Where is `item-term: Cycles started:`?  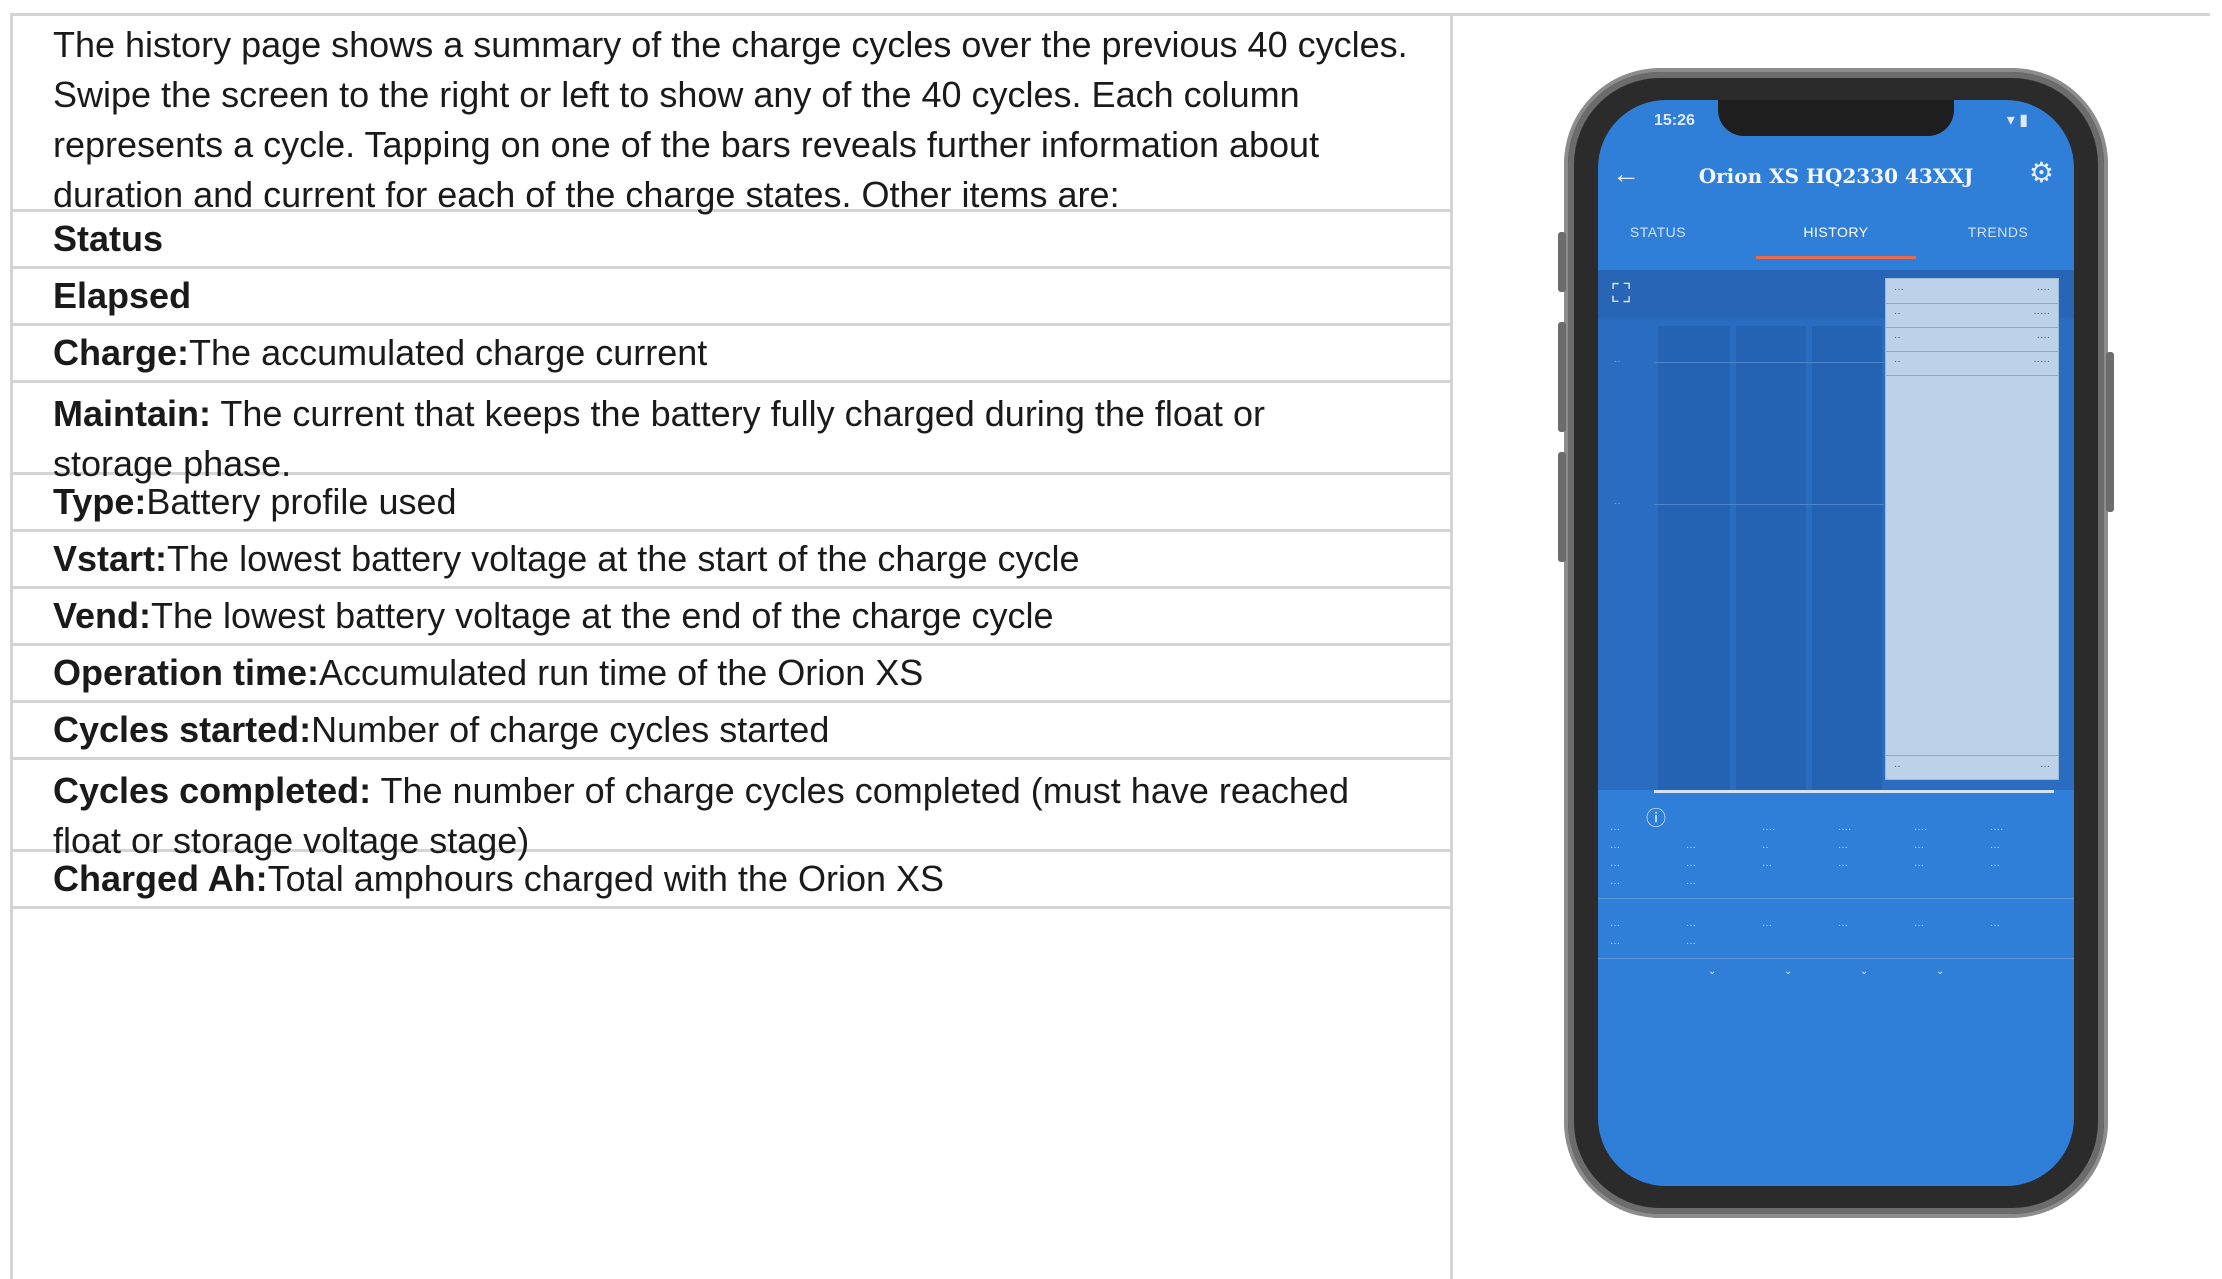
item-term: Cycles started: is located at coordinates (182, 729).